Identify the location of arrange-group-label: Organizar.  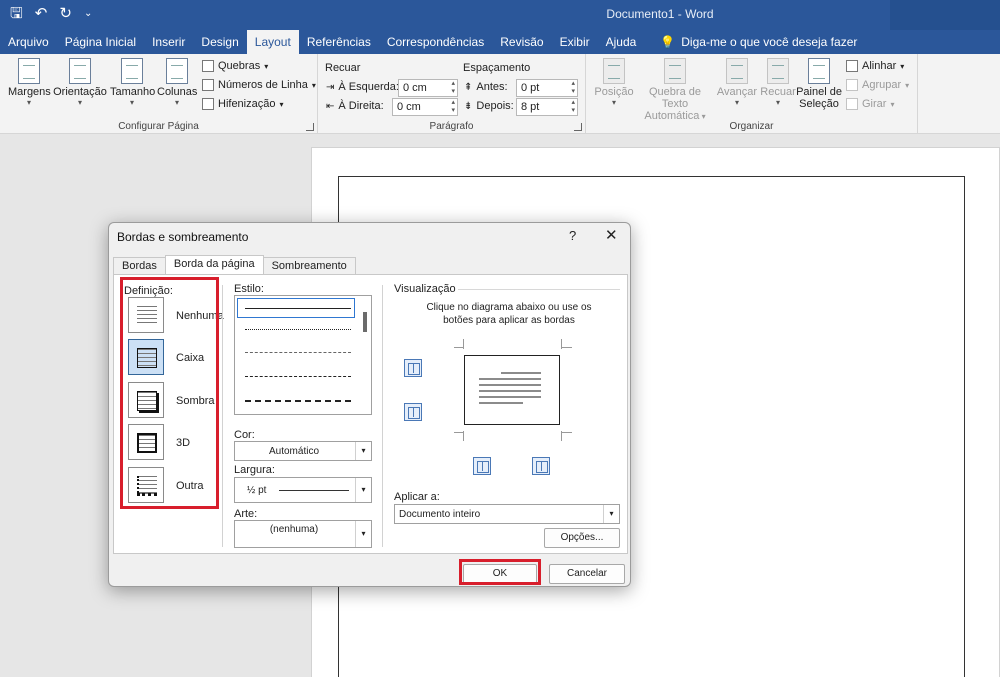
(751, 126).